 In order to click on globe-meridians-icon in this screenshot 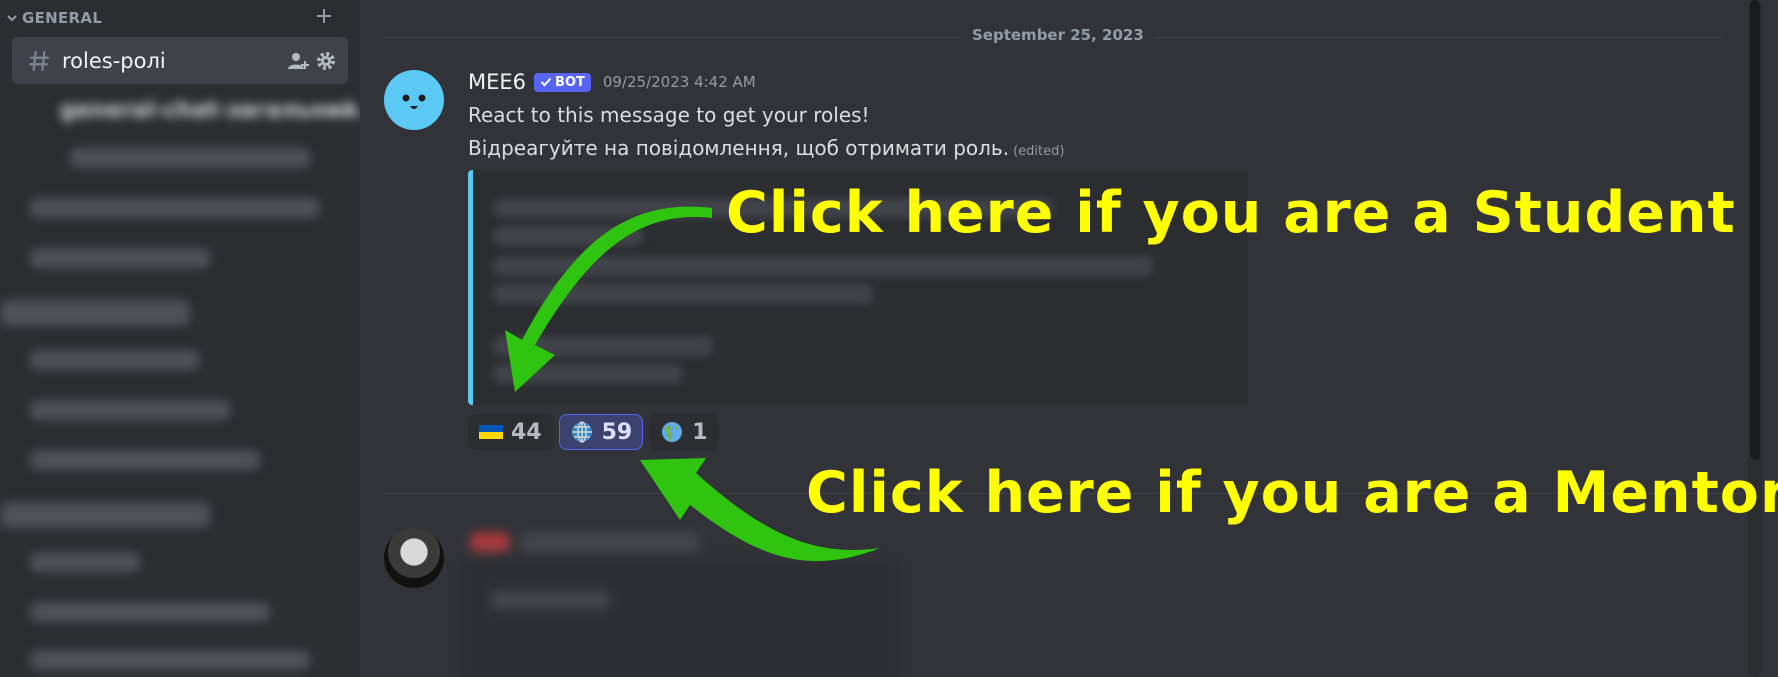, I will do `click(581, 432)`.